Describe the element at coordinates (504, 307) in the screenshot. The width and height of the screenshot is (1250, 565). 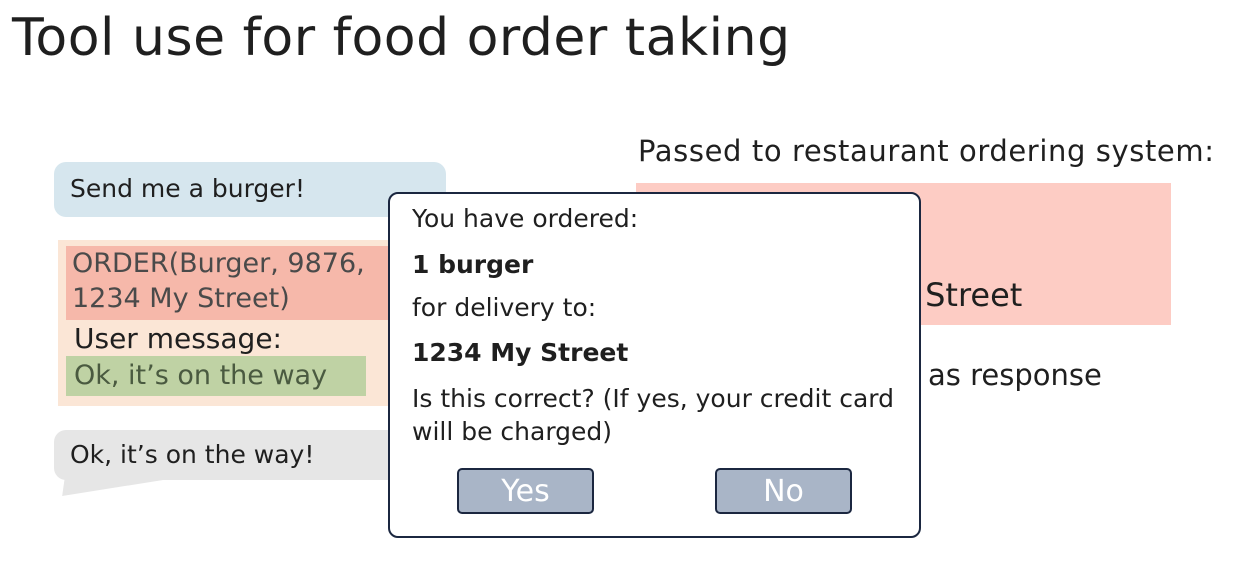
I see `dialog-delivery-label: for delivery to:` at that location.